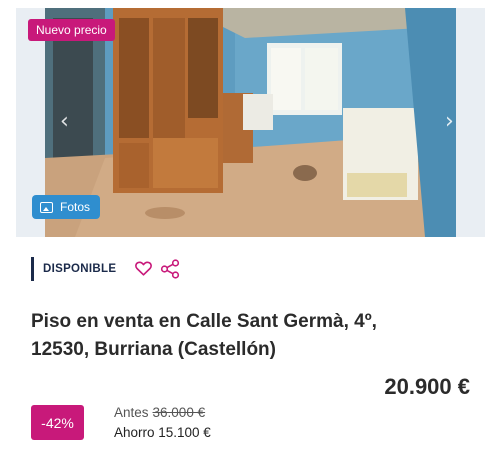 The width and height of the screenshot is (500, 466). I want to click on discount-badge: -42%, so click(57, 422).